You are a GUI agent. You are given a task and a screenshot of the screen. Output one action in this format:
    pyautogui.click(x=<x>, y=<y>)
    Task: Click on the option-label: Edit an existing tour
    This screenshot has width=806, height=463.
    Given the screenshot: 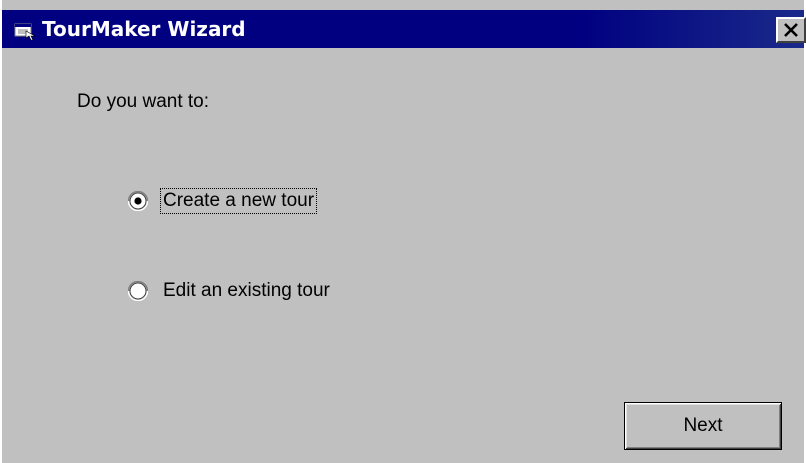 What is the action you would take?
    pyautogui.click(x=246, y=291)
    